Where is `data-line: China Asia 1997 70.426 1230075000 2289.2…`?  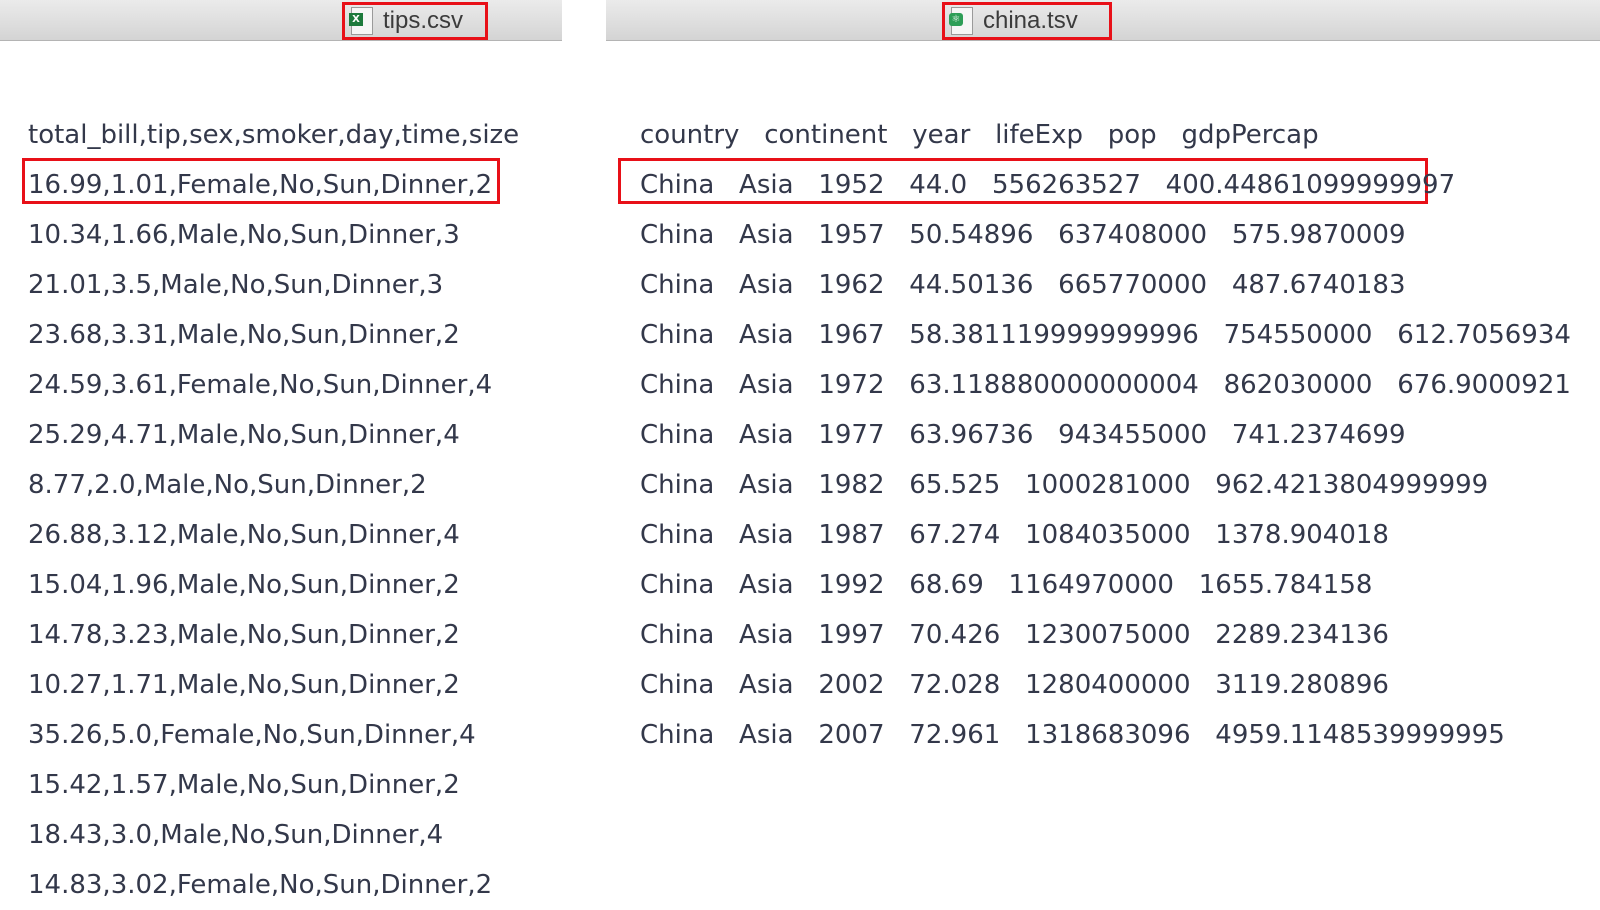 data-line: China Asia 1997 70.426 1230075000 2289.2… is located at coordinates (1014, 635).